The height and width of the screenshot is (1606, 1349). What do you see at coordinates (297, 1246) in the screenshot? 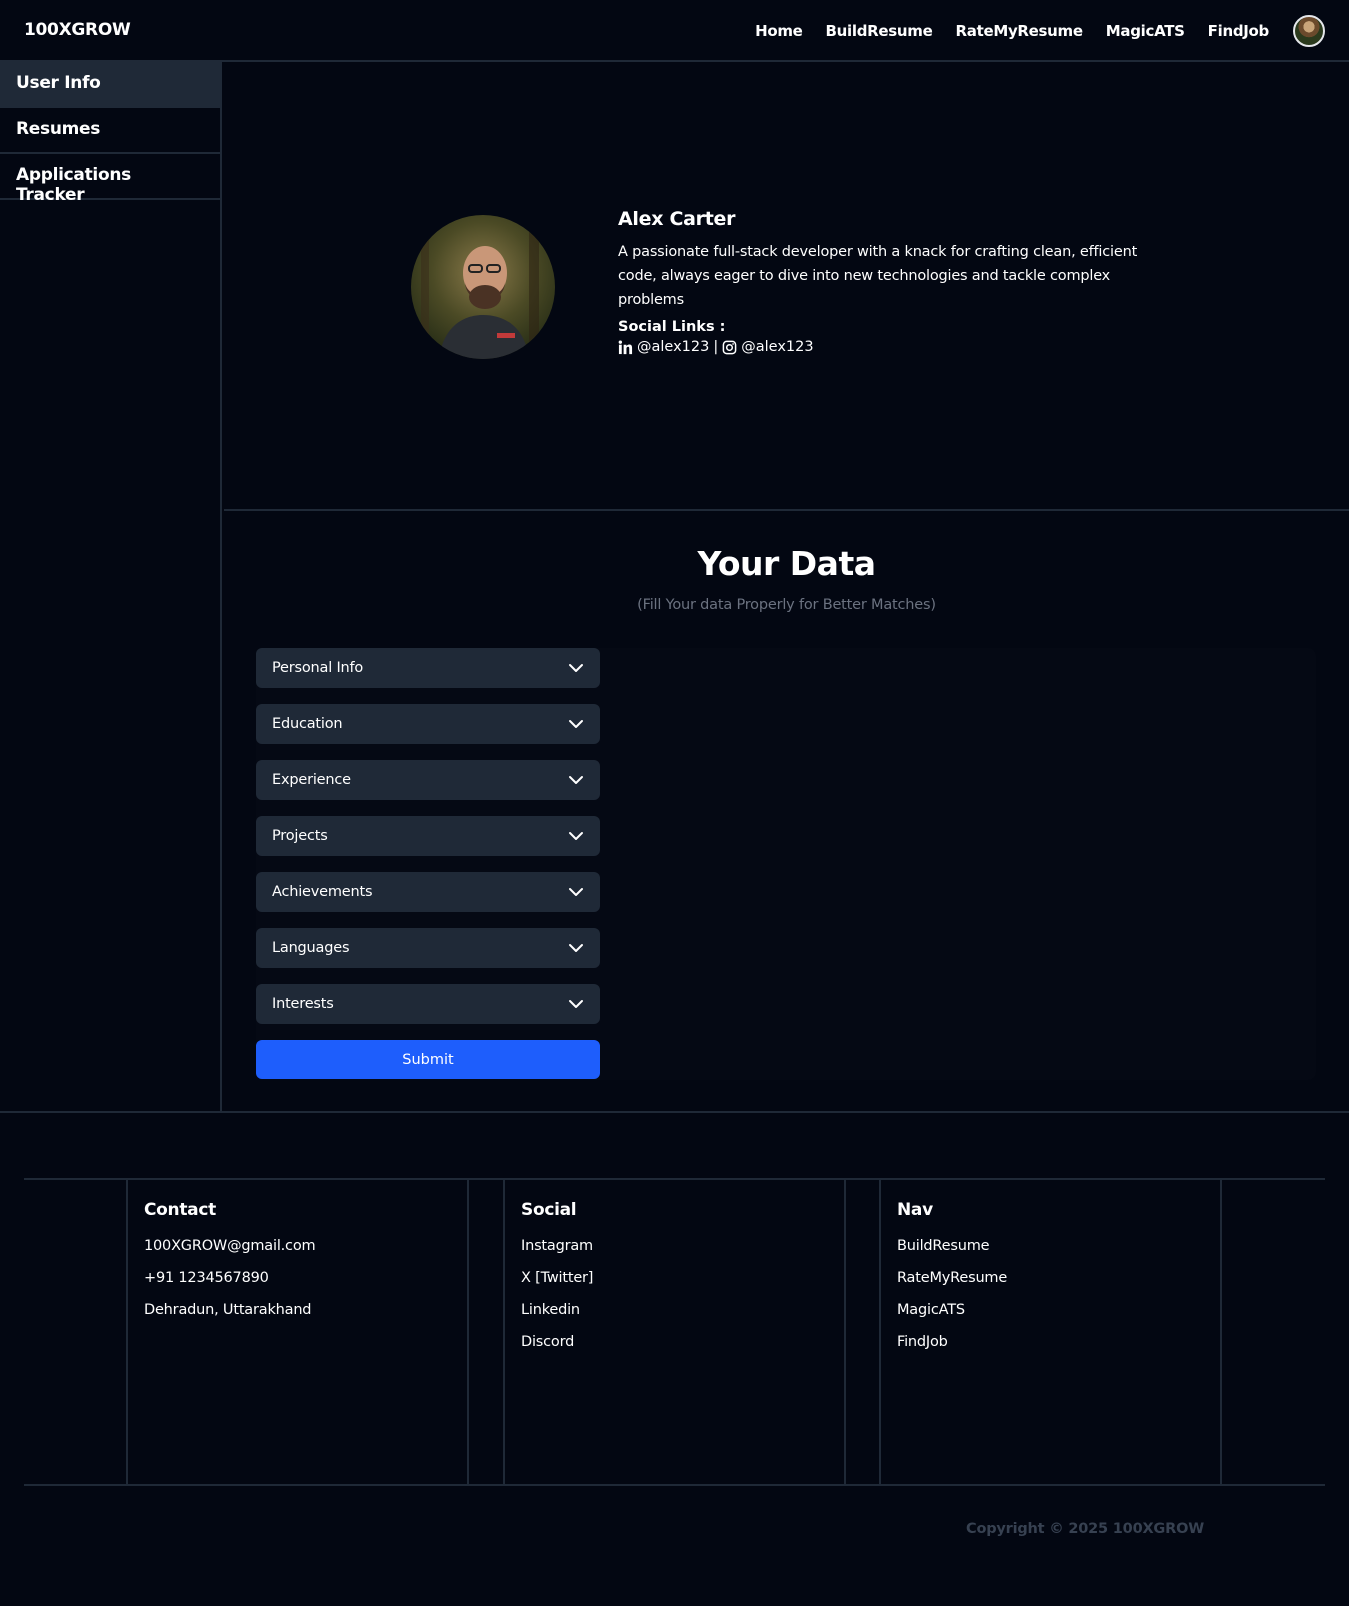
I see `footer-contact-email: 100XGROW@gmail.com` at bounding box center [297, 1246].